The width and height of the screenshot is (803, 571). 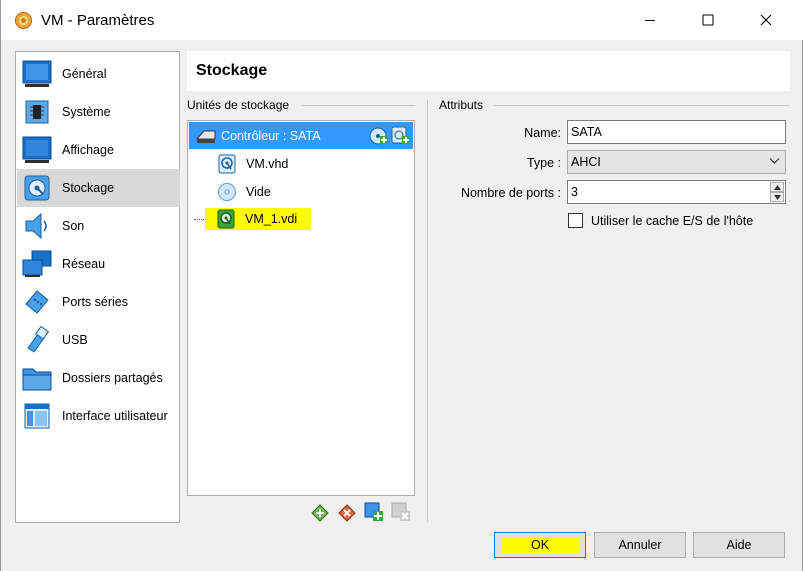 I want to click on chevron-down-icon, so click(x=774, y=161).